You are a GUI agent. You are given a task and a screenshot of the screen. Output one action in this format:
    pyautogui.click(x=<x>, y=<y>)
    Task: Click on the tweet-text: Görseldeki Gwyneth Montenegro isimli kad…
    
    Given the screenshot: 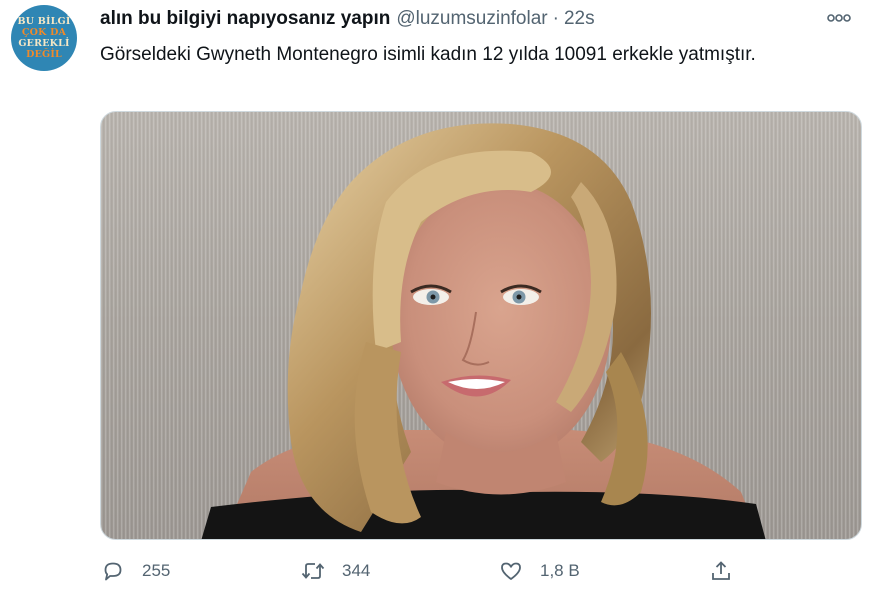 What is the action you would take?
    pyautogui.click(x=428, y=54)
    